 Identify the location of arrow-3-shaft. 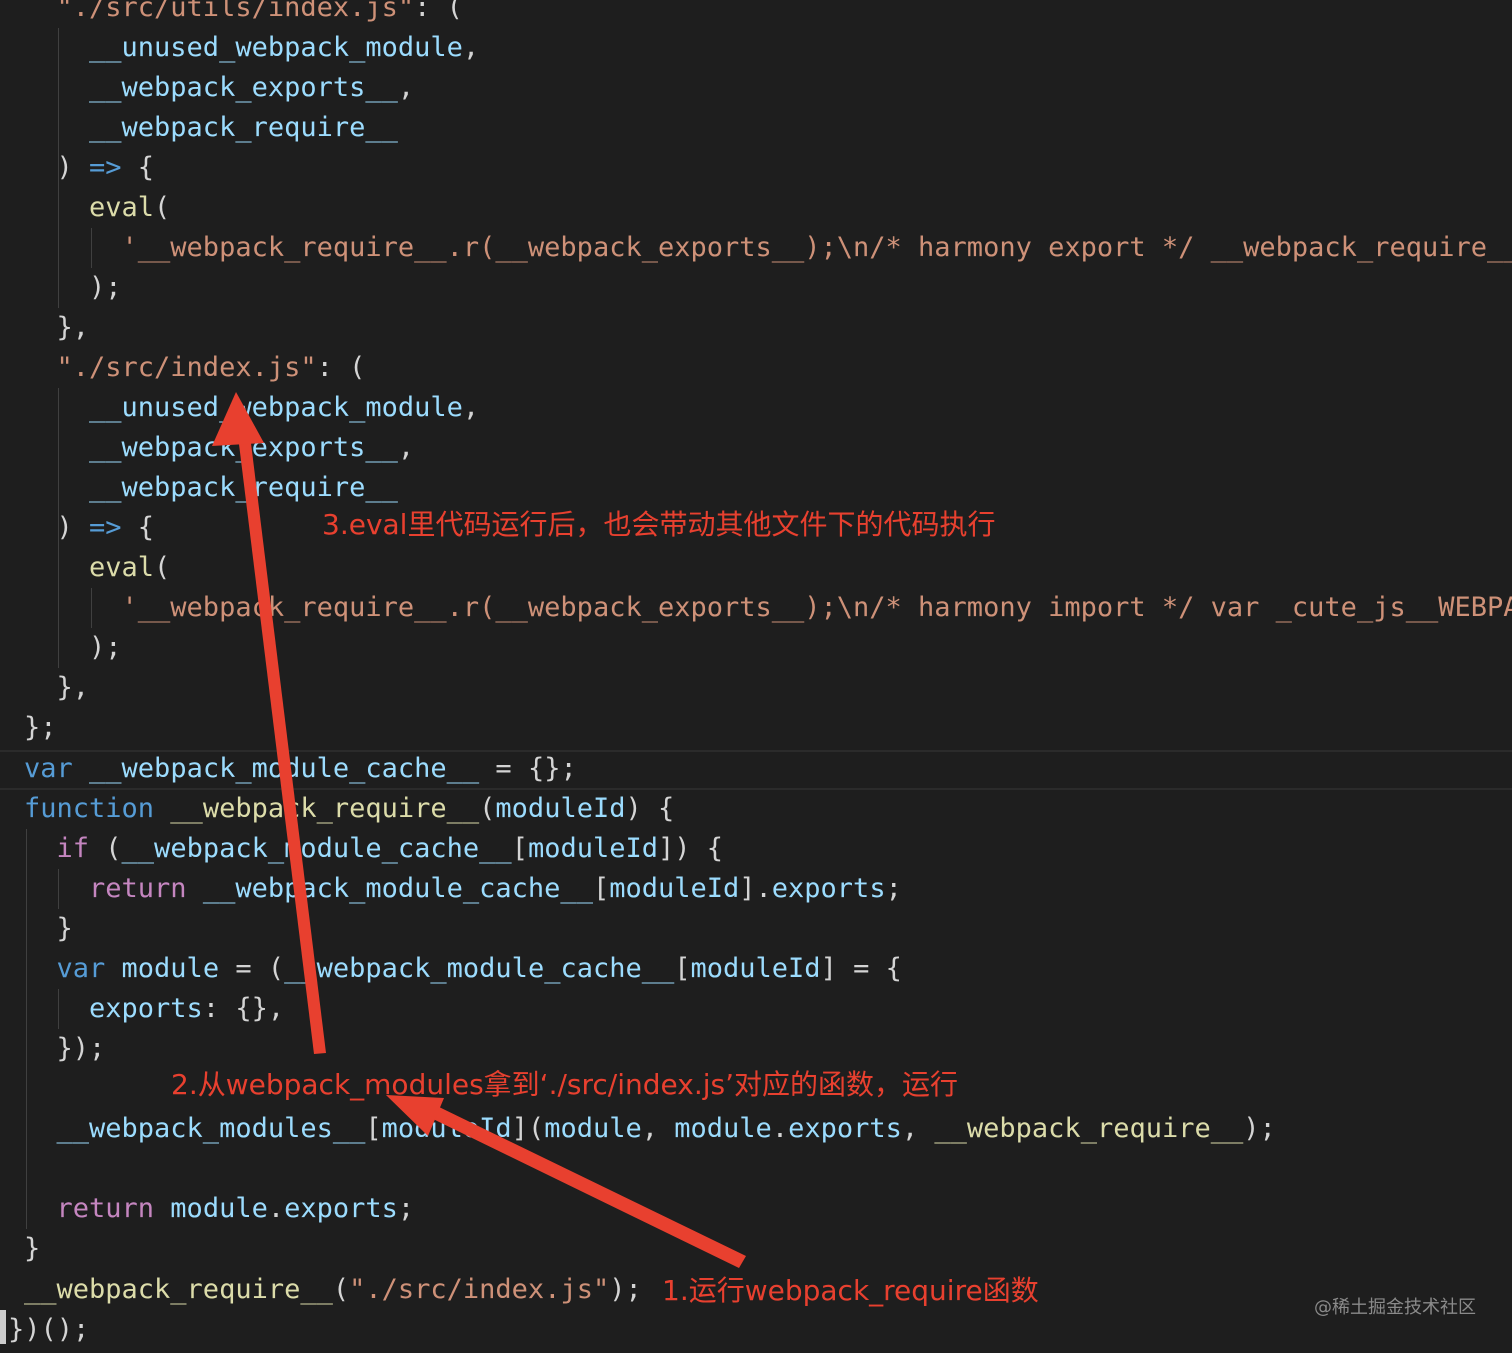
(282, 744).